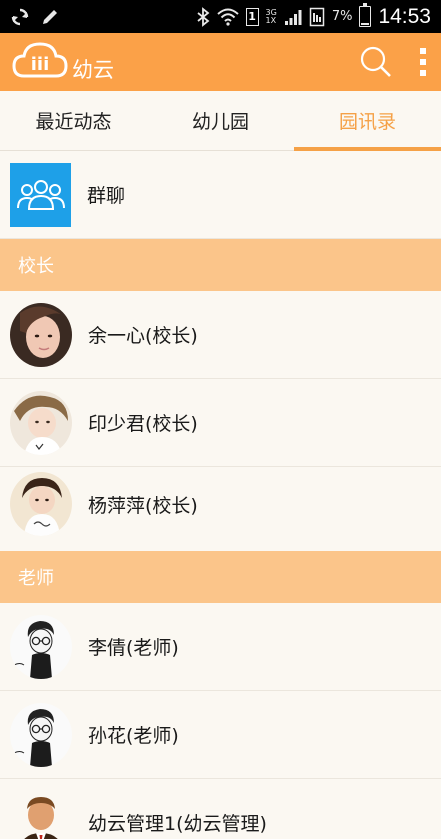 The image size is (441, 839). I want to click on sim-label: 1, so click(252, 16).